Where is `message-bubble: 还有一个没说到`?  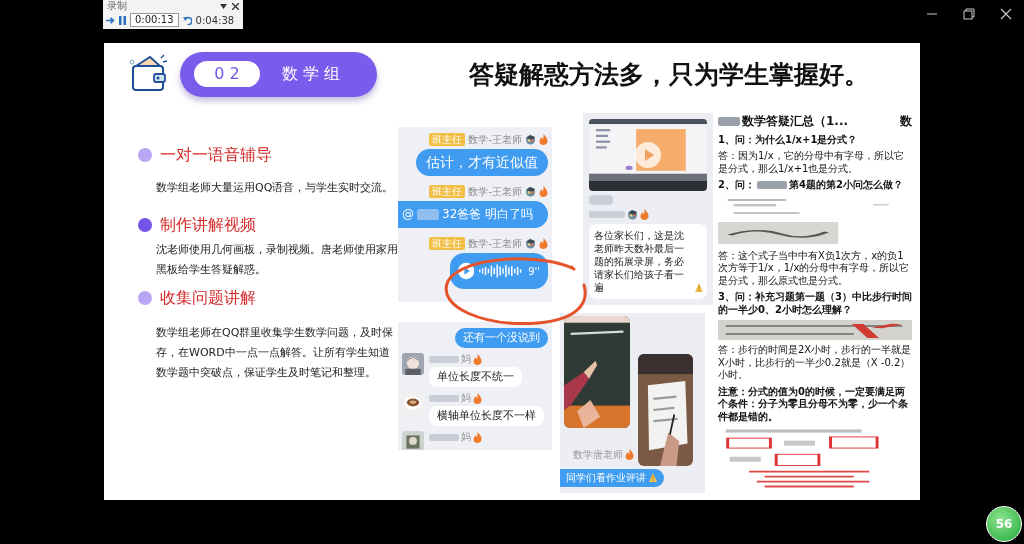 message-bubble: 还有一个没说到 is located at coordinates (501, 338).